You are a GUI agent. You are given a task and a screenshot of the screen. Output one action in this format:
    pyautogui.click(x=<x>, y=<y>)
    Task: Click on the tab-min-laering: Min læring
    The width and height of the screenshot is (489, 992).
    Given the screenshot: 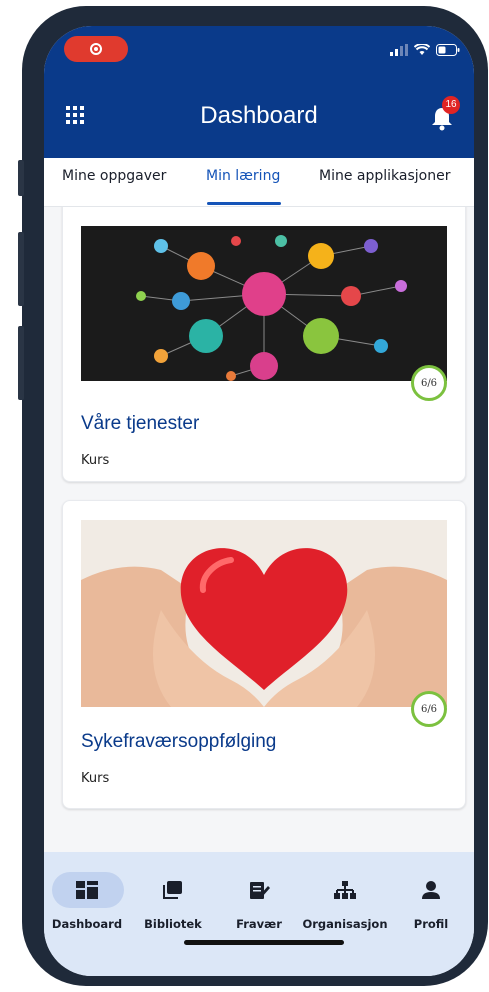 What is the action you would take?
    pyautogui.click(x=243, y=176)
    